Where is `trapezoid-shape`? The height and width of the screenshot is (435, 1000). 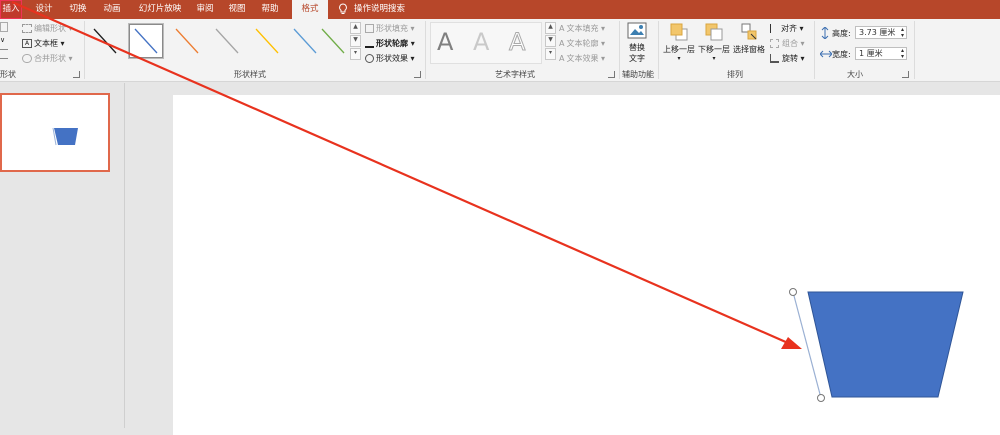
trapezoid-shape is located at coordinates (885, 344).